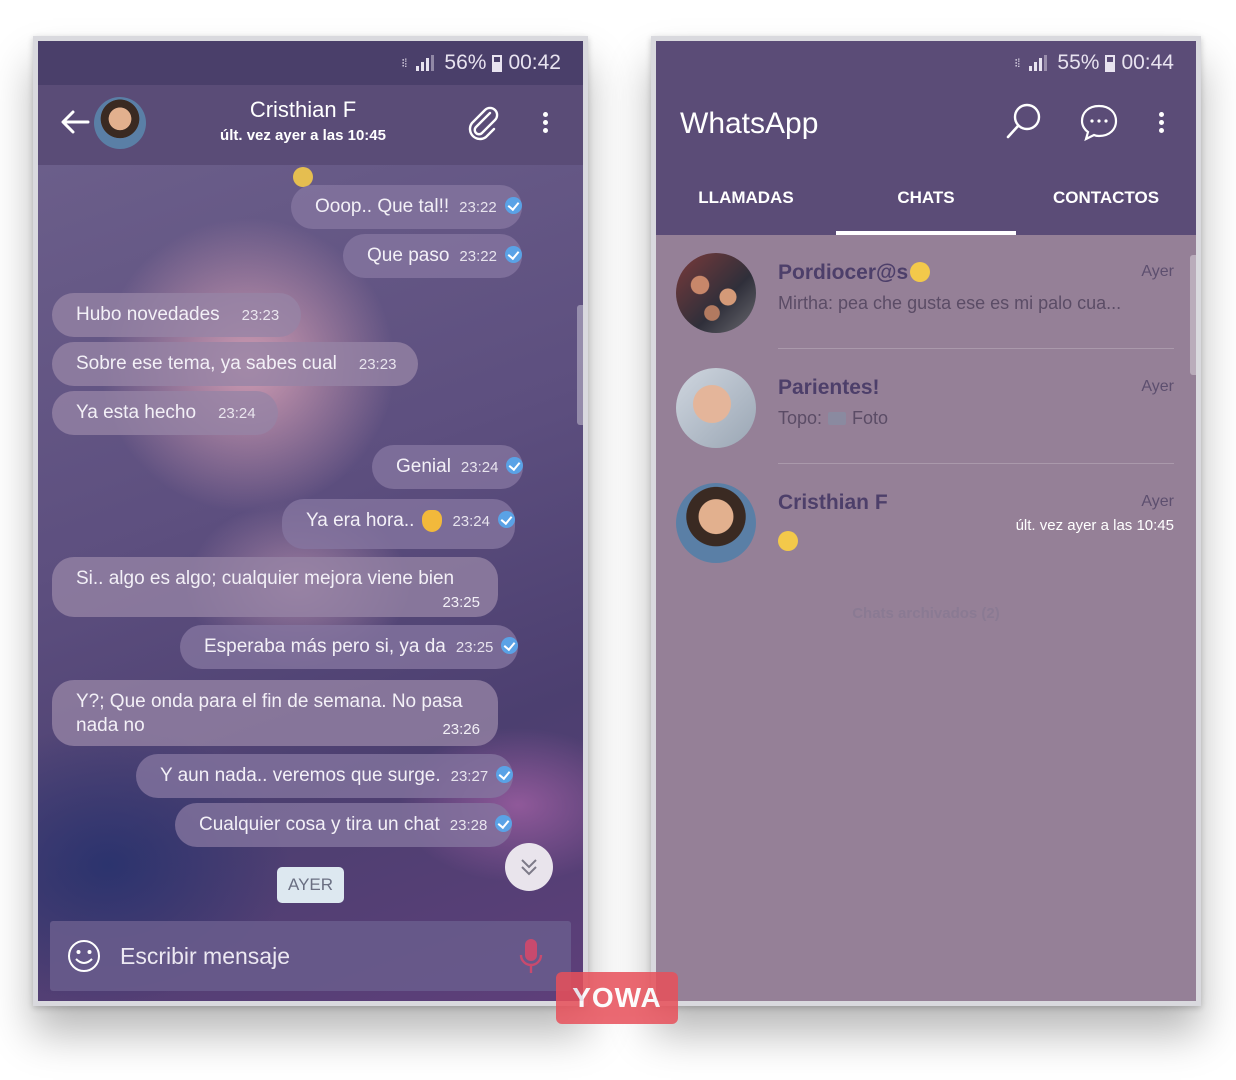  What do you see at coordinates (926, 613) in the screenshot?
I see `archived-chats-link: Chats archivados (2)` at bounding box center [926, 613].